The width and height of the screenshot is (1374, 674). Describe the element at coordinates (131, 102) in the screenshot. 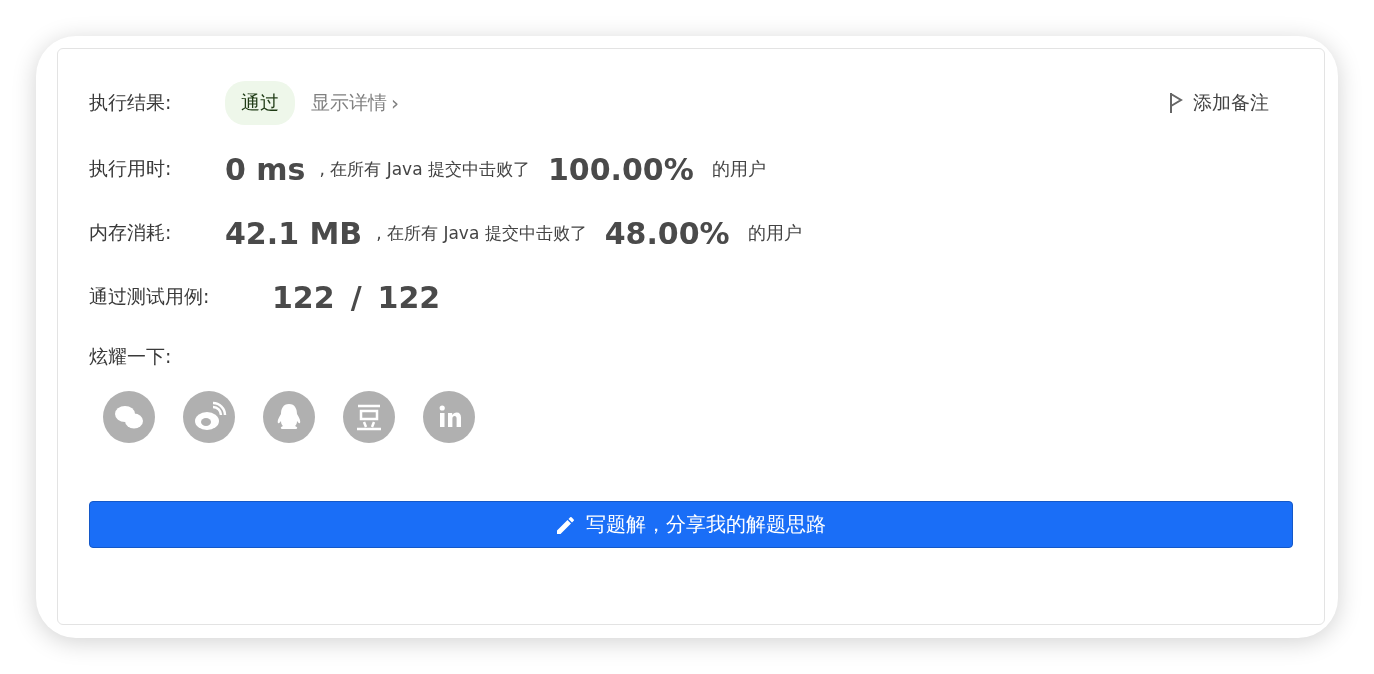

I see `result-label: 执行结果:` at that location.